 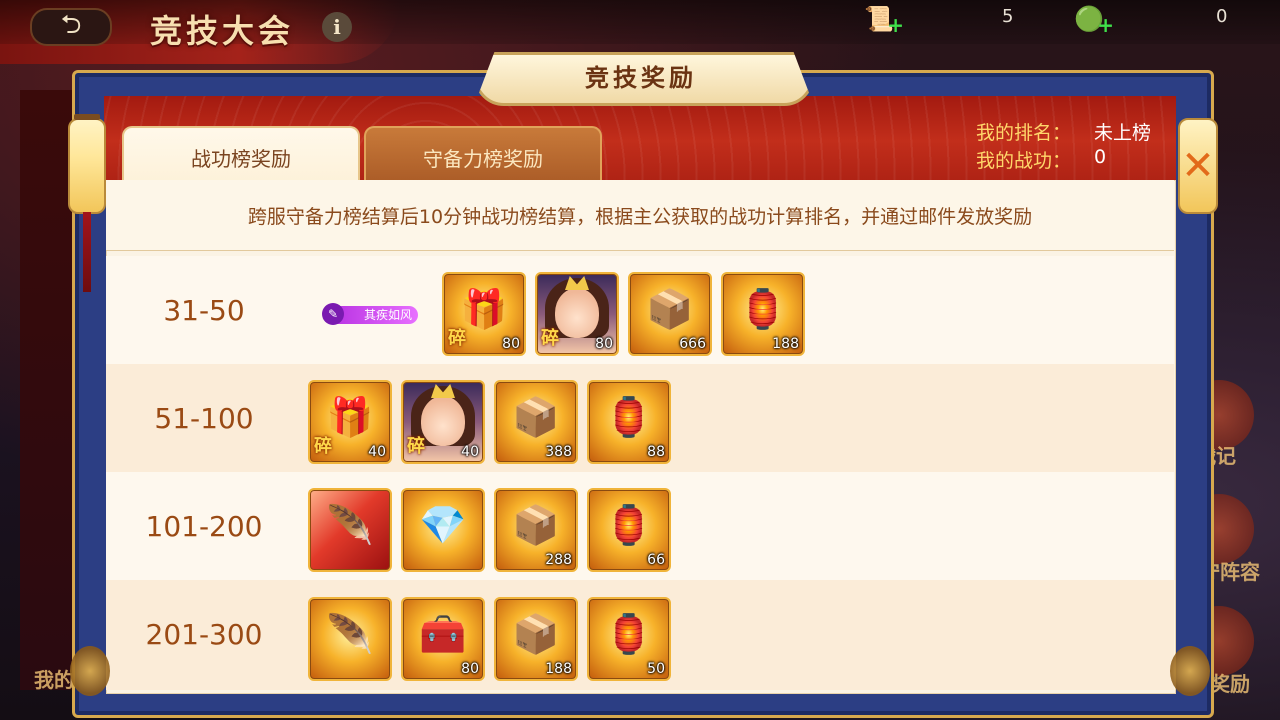 I want to click on scroll-icon: 📜 +, so click(x=883, y=20).